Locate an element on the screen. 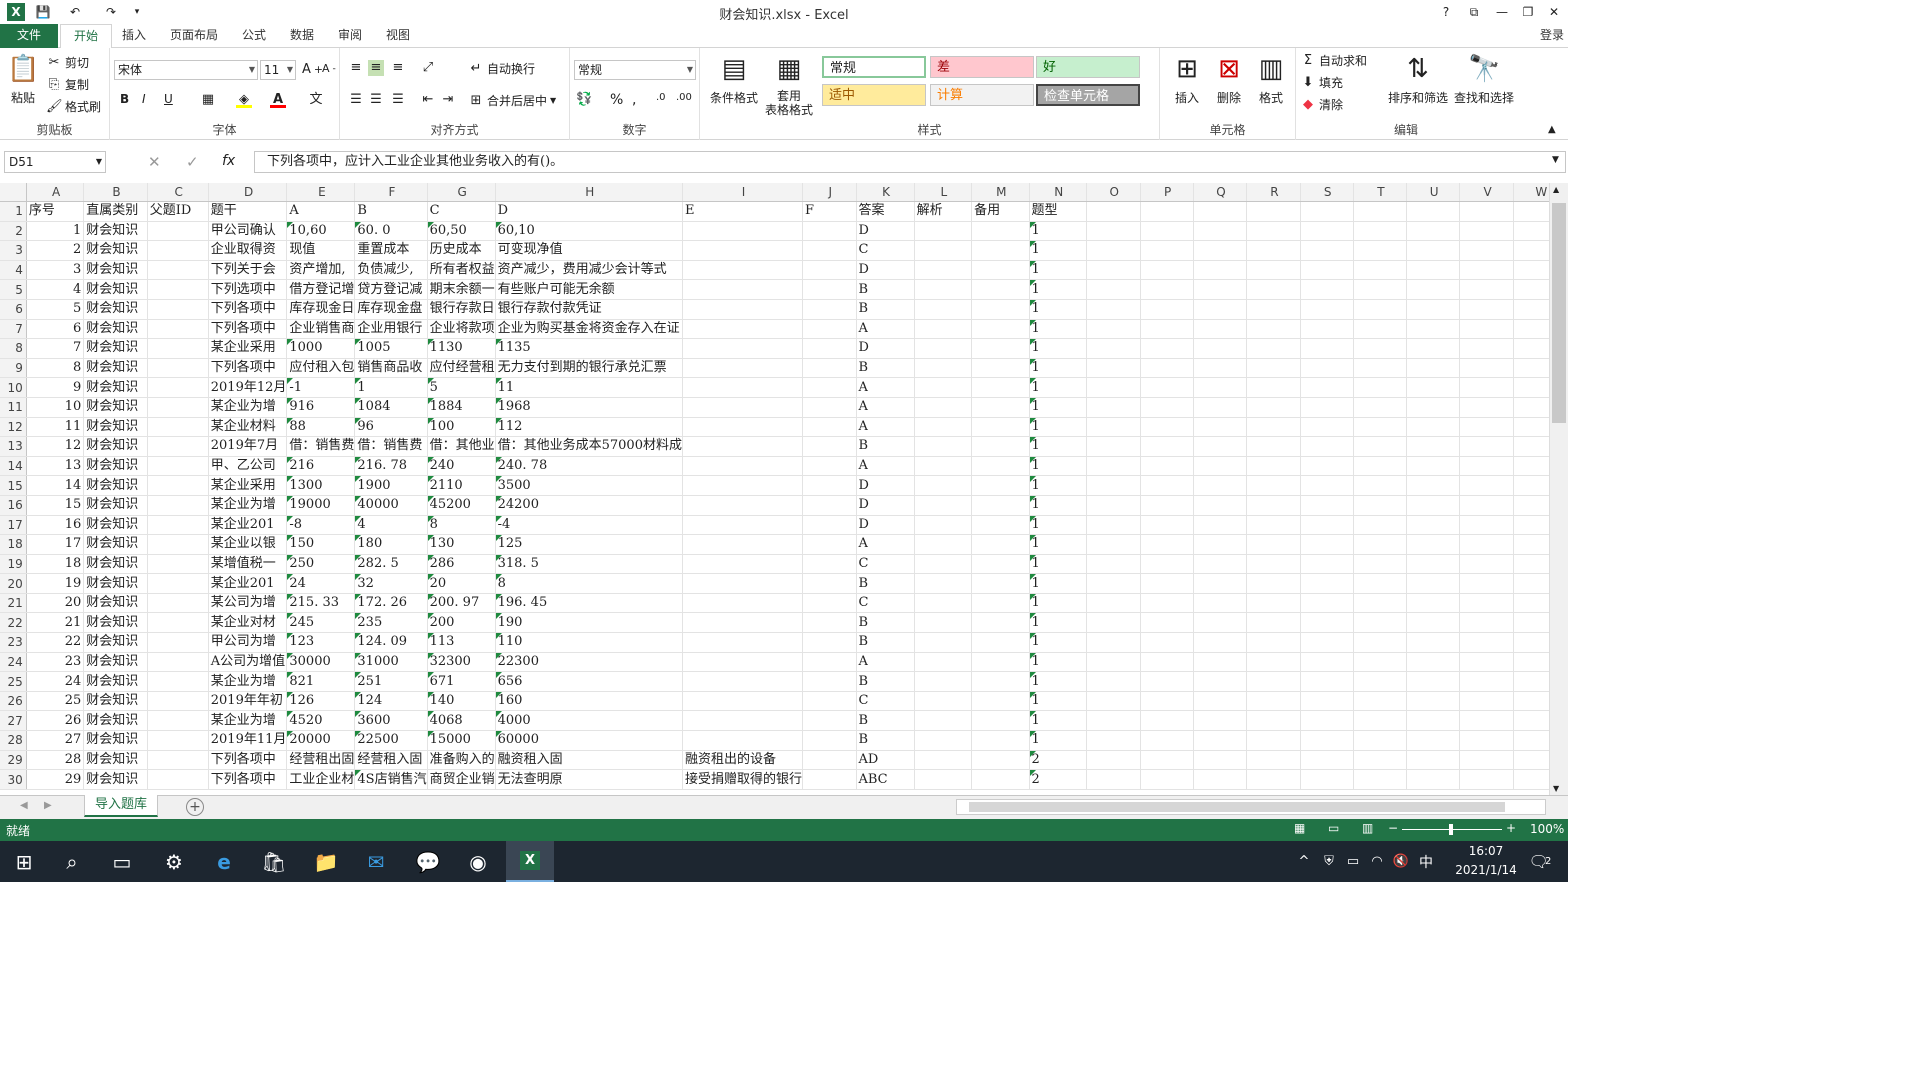 The height and width of the screenshot is (1080, 1920). cell-V17 is located at coordinates (1486, 525).